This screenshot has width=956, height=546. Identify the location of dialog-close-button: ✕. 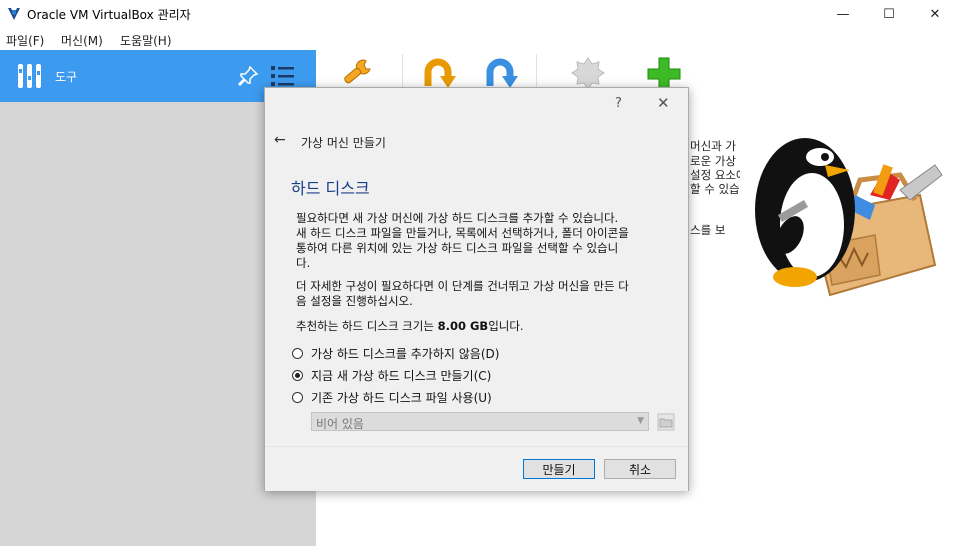
(663, 103).